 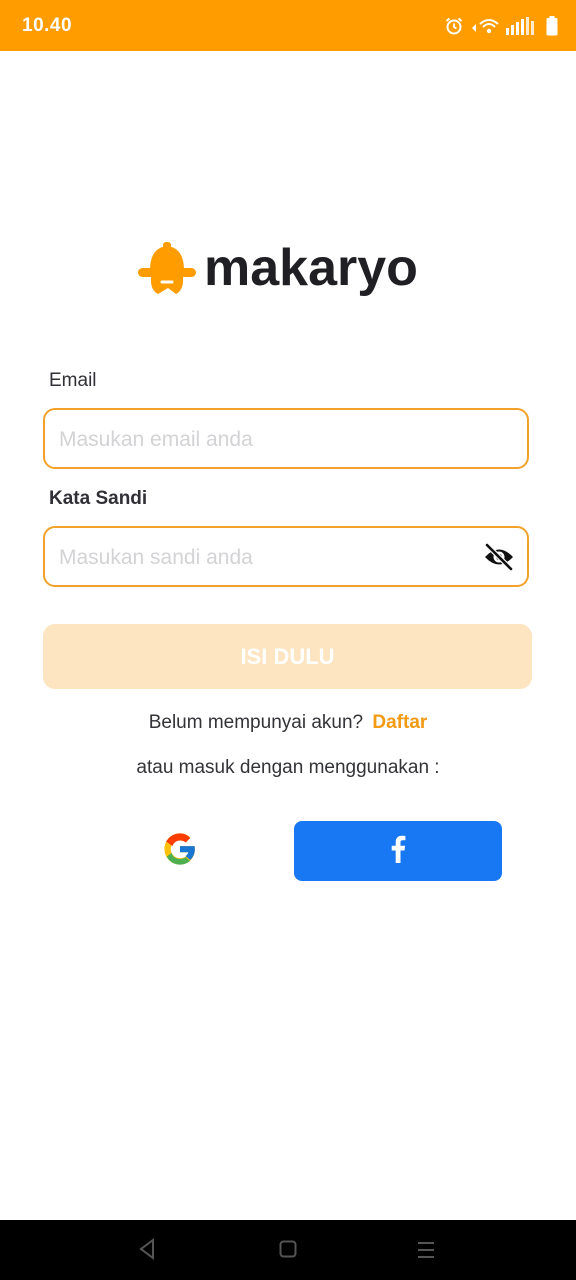 What do you see at coordinates (552, 26) in the screenshot?
I see `battery-icon` at bounding box center [552, 26].